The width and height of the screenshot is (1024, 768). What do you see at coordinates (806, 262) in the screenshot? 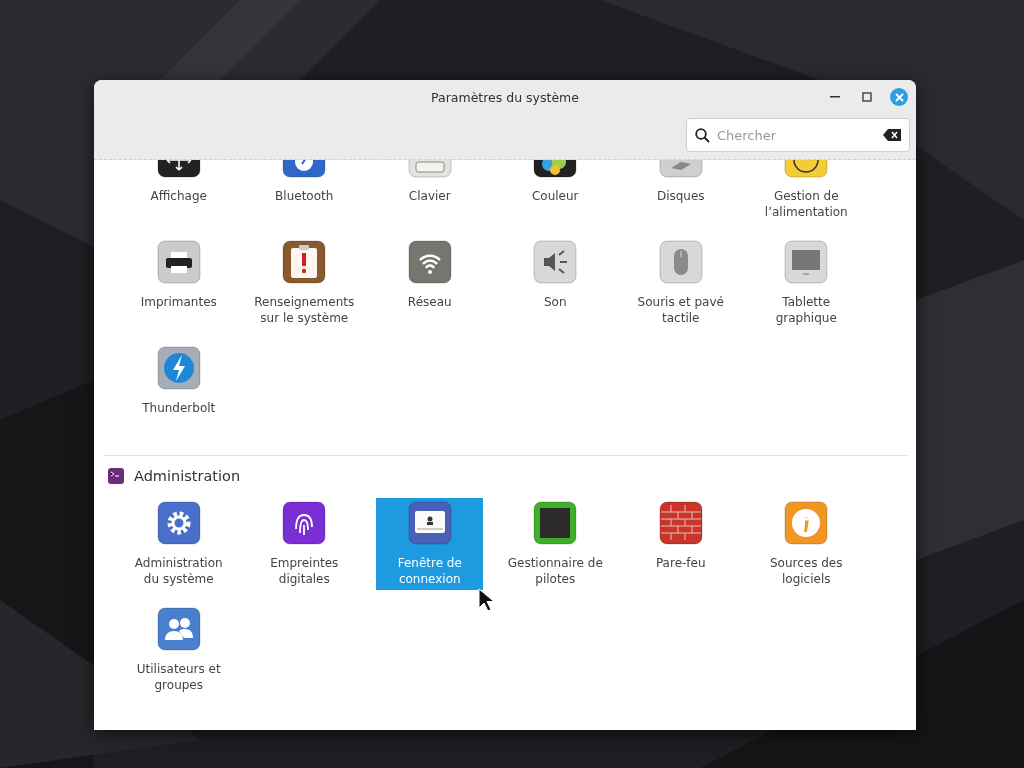
I see `tablet-icon` at bounding box center [806, 262].